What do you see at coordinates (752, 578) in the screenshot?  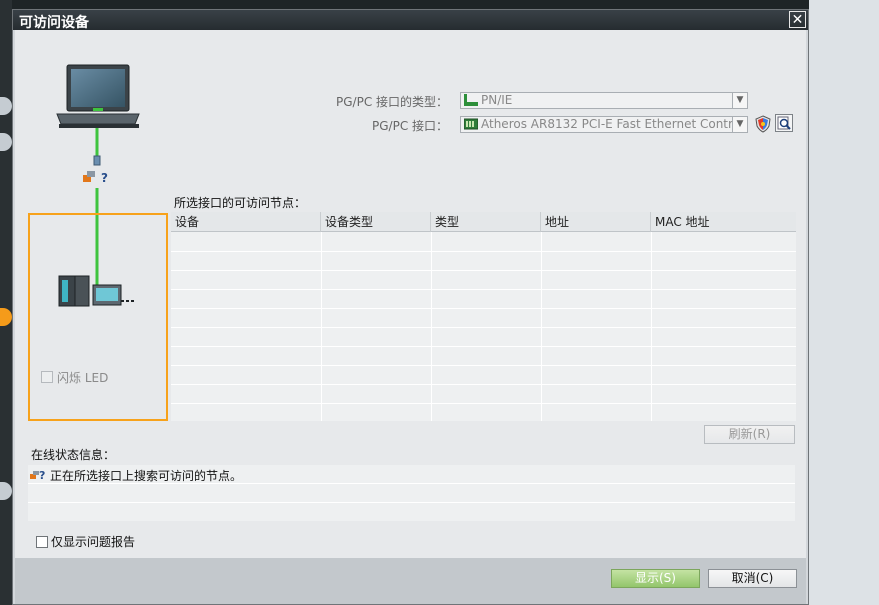 I see `cancel-button: 取消(C)` at bounding box center [752, 578].